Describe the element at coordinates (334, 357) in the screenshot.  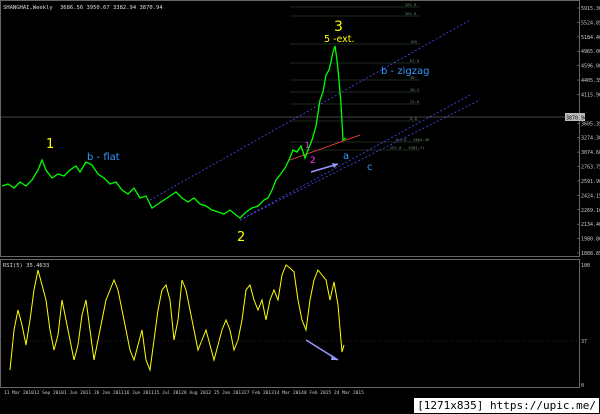
I see `rsi-arrow-head` at that location.